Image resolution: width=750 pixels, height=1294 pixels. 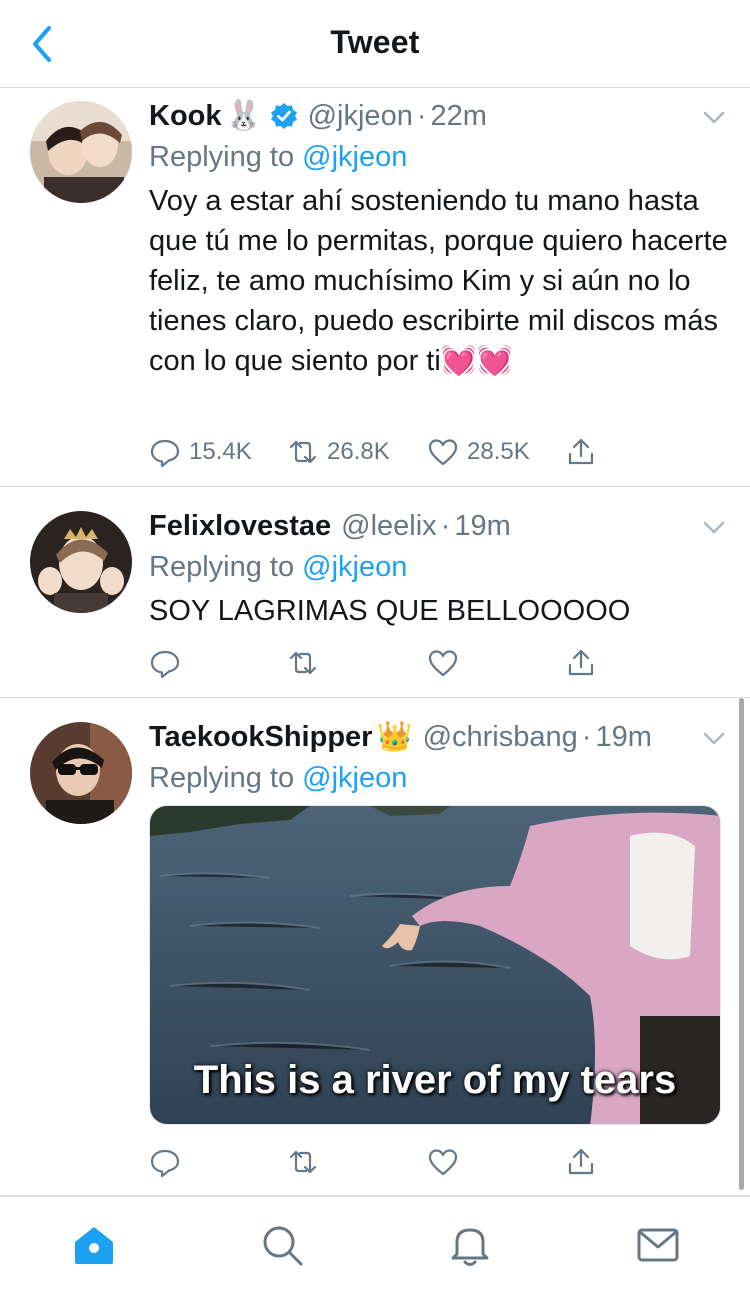 I want to click on tab-messages, so click(x=658, y=1245).